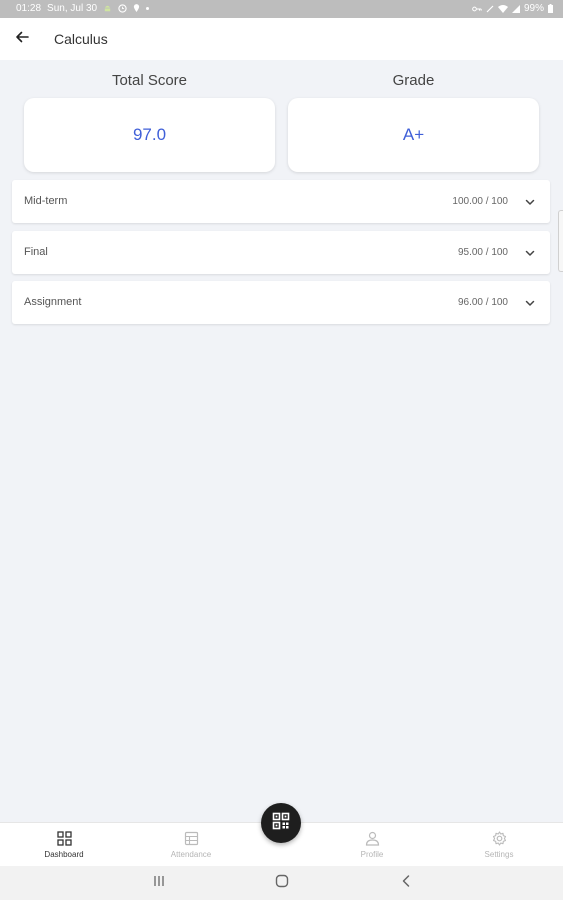 The height and width of the screenshot is (900, 563). I want to click on system-nav-bar, so click(281, 883).